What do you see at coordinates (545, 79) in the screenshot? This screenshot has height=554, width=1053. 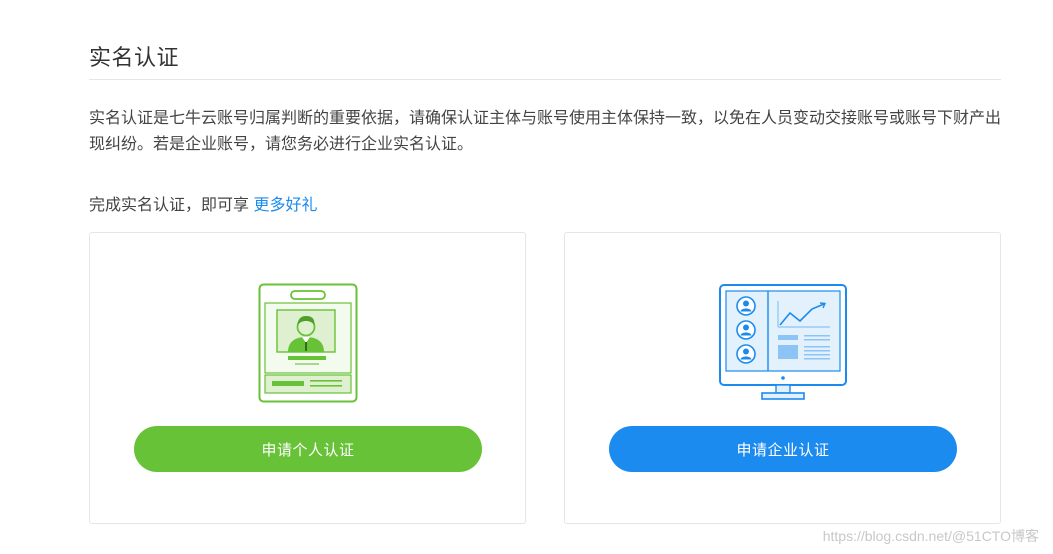 I see `title-divider` at bounding box center [545, 79].